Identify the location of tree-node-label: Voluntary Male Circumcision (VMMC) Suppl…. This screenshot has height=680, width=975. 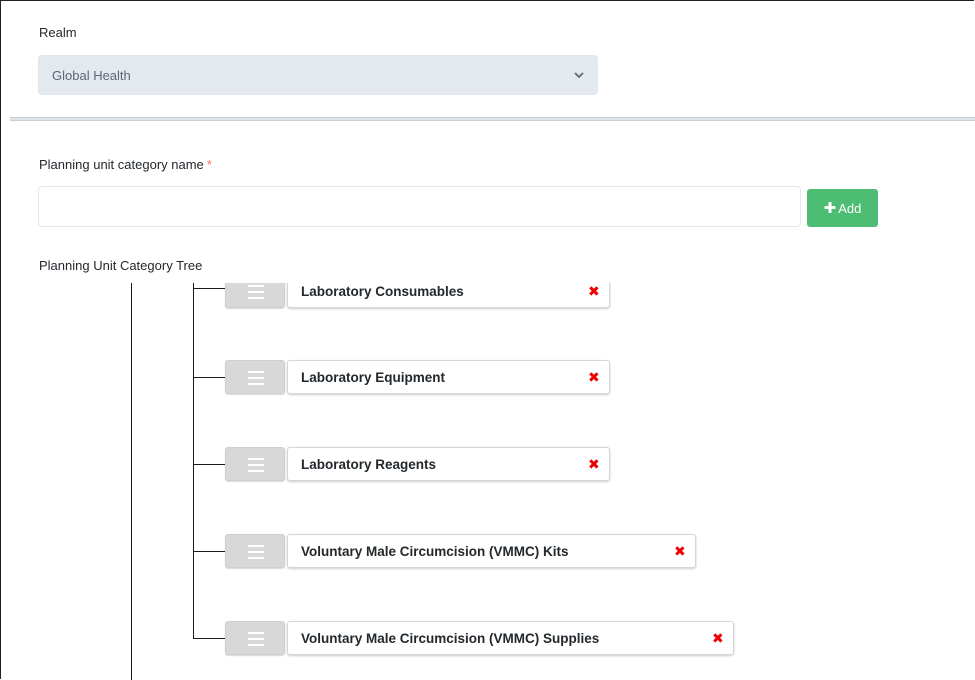
(450, 638).